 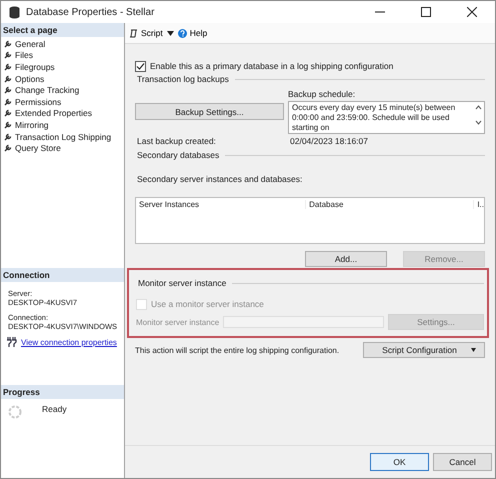 I want to click on page-item: Change Tracking, so click(x=62, y=90).